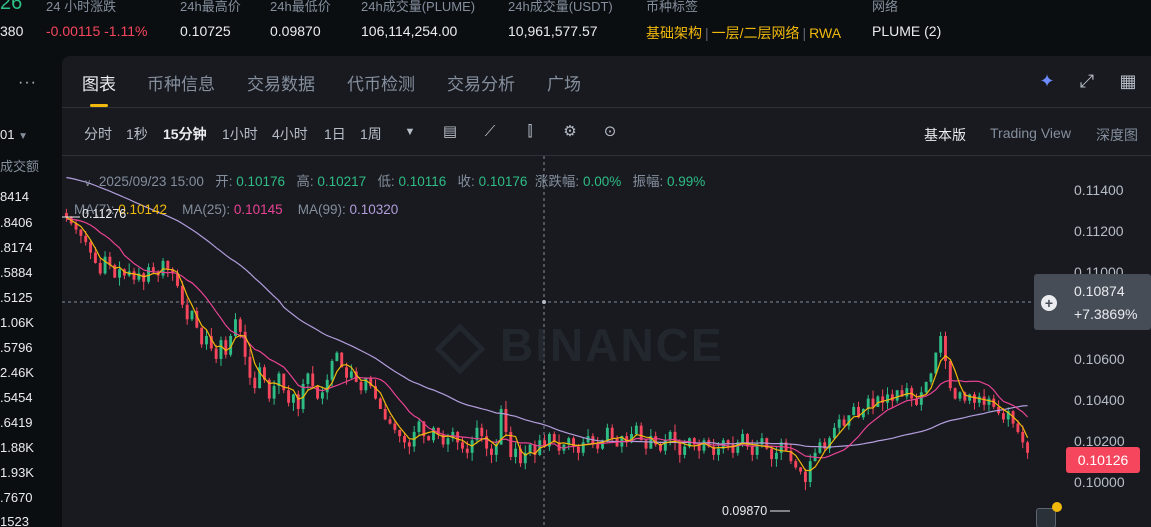  What do you see at coordinates (151, 181) in the screenshot?
I see `candle-date: 2025/09/23 15:00` at bounding box center [151, 181].